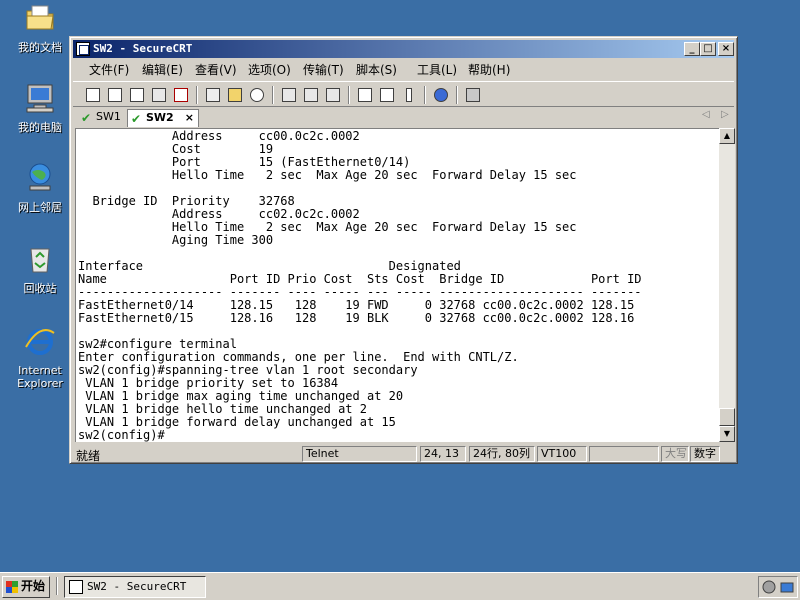  I want to click on menu-tools: 工具(L), so click(437, 69).